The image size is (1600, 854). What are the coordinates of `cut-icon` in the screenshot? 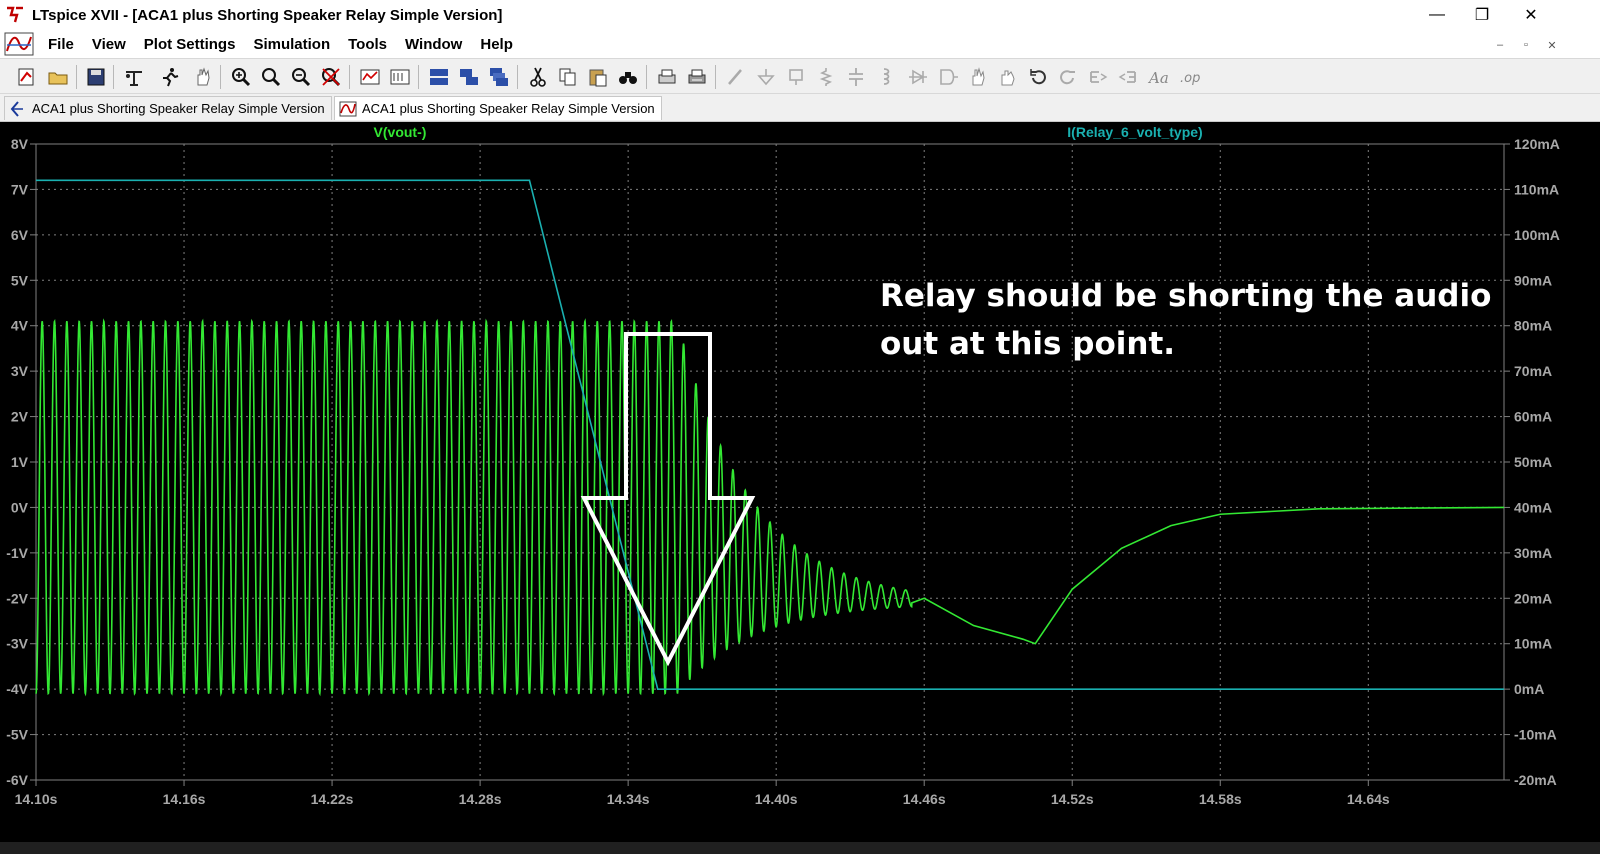 It's located at (538, 77).